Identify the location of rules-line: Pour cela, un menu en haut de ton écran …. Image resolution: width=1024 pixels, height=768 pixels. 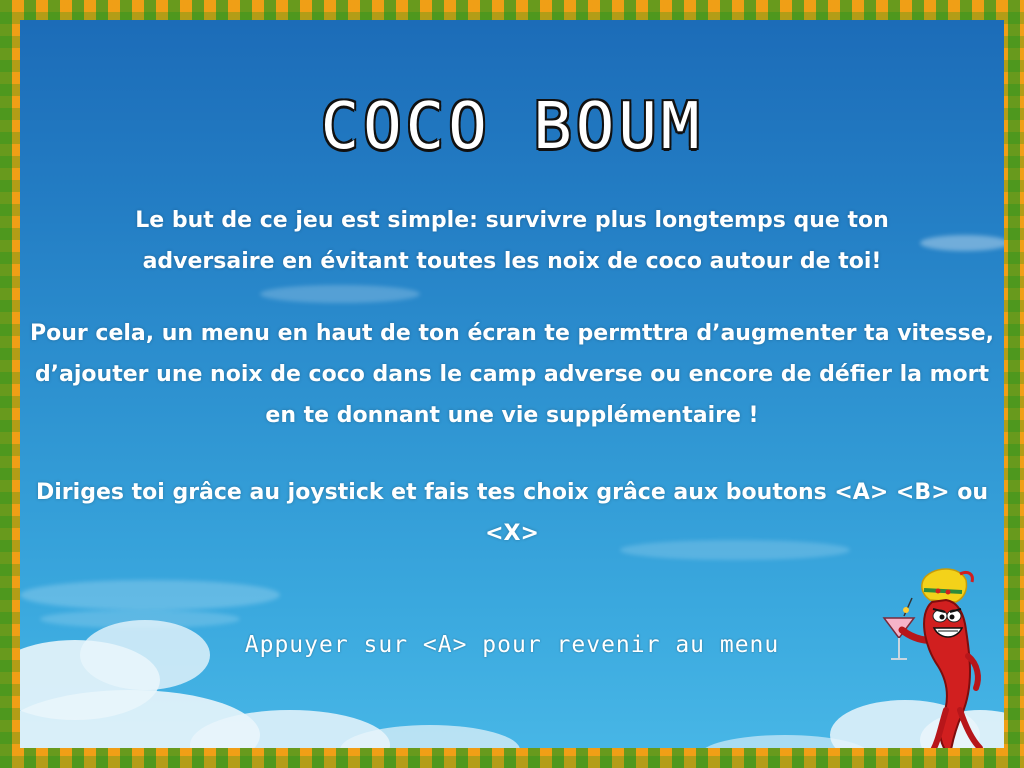
(512, 333).